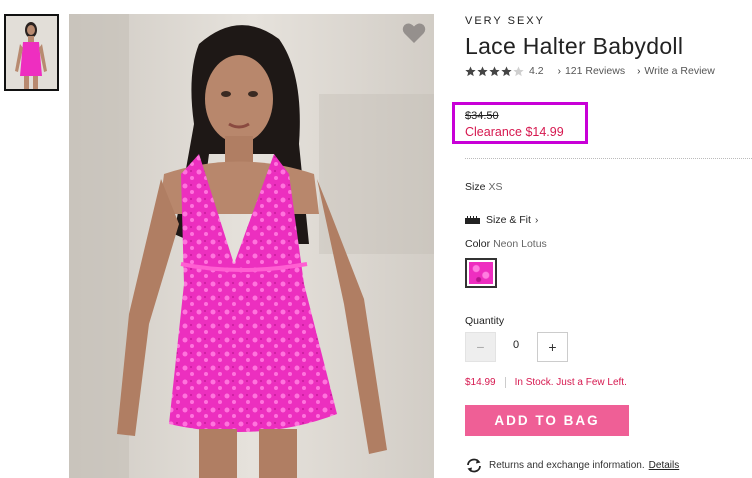 The height and width of the screenshot is (478, 752). What do you see at coordinates (567, 465) in the screenshot?
I see `returns-text: Returns and exchange information.` at bounding box center [567, 465].